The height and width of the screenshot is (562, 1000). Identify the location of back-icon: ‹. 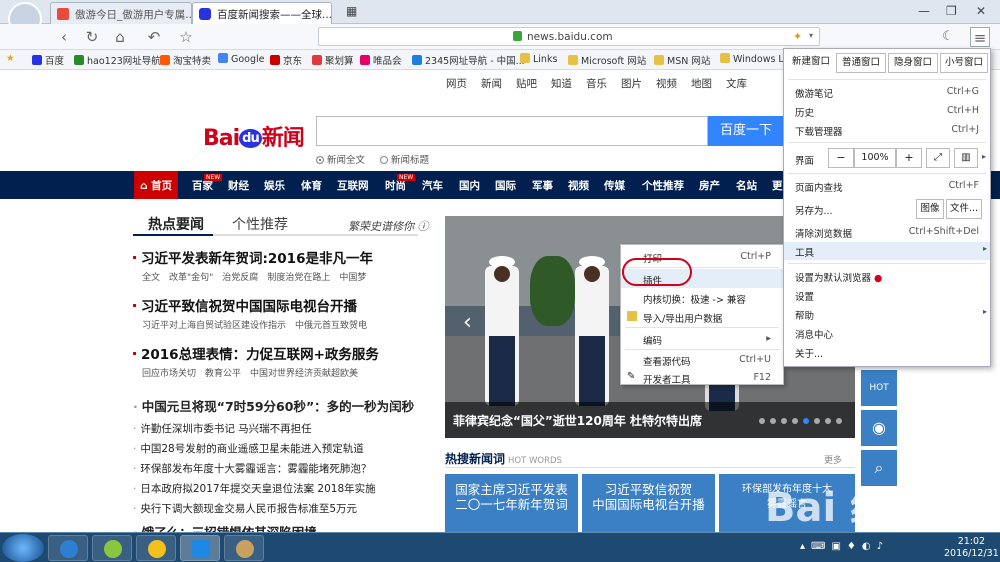
(64, 37).